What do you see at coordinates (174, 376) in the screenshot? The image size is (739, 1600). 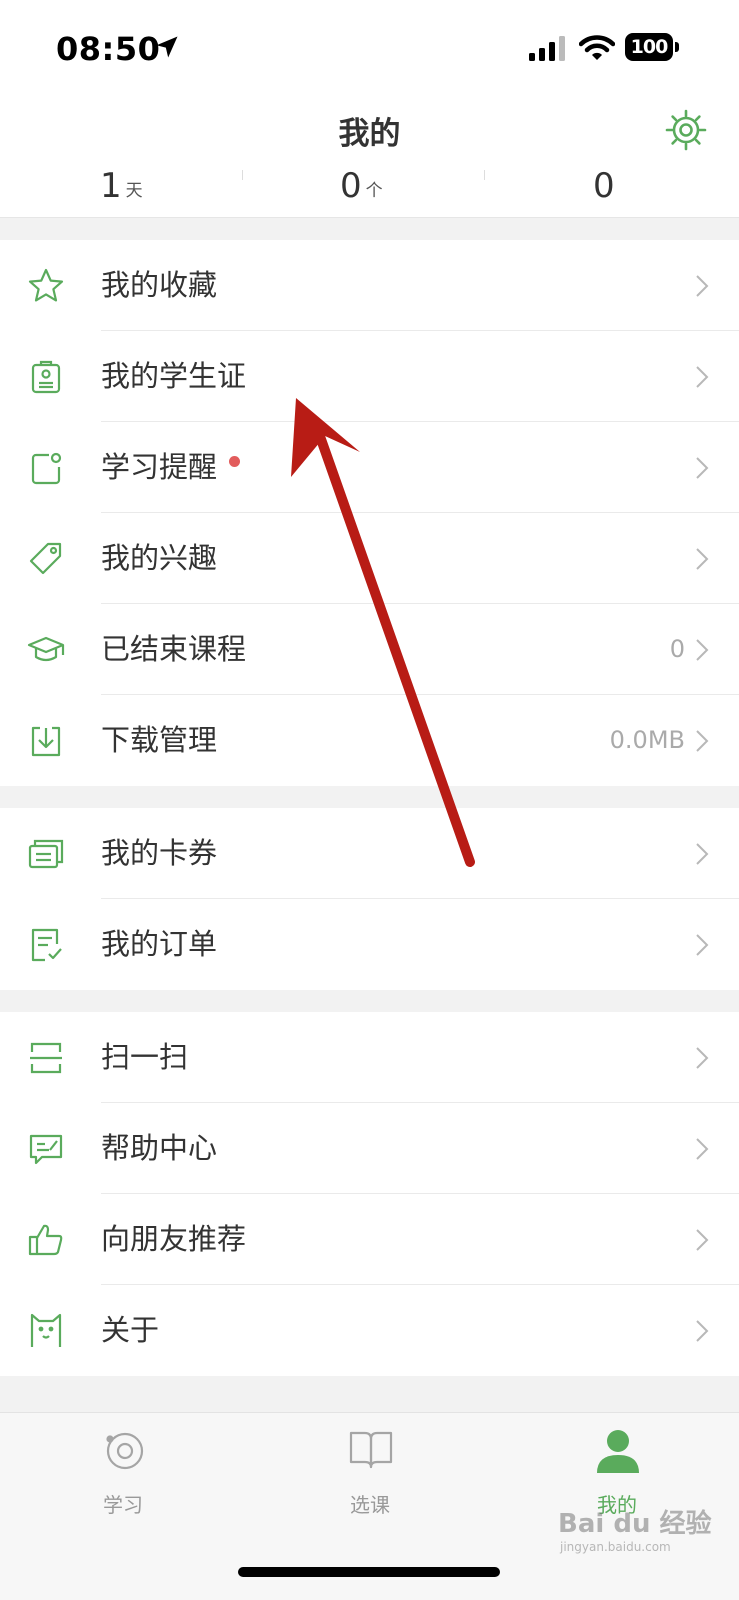 I see `menu-item-label: 我的学生证` at bounding box center [174, 376].